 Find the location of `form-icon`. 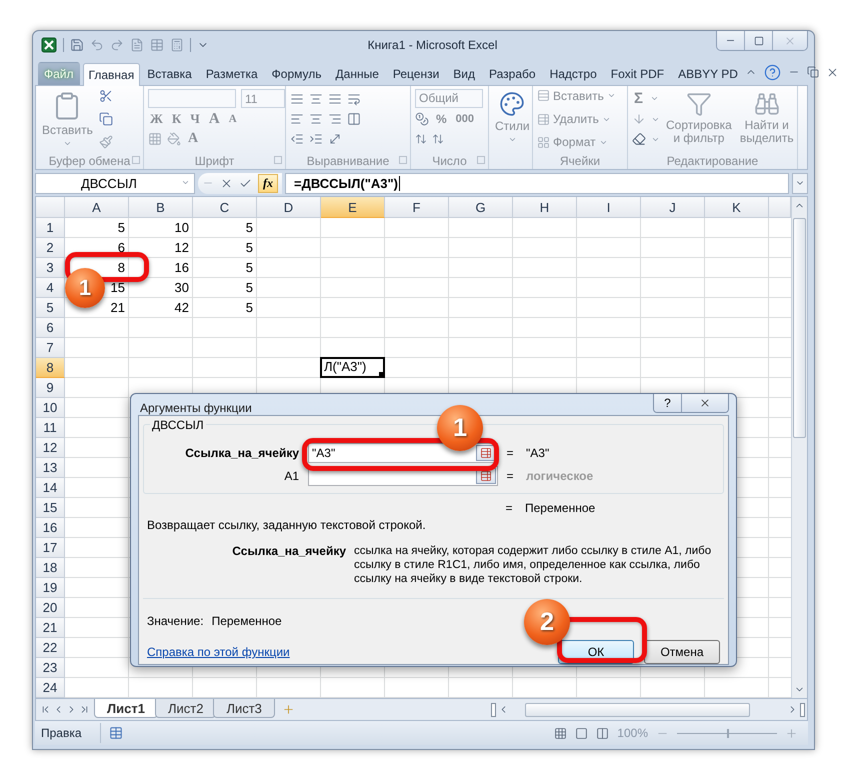

form-icon is located at coordinates (137, 45).